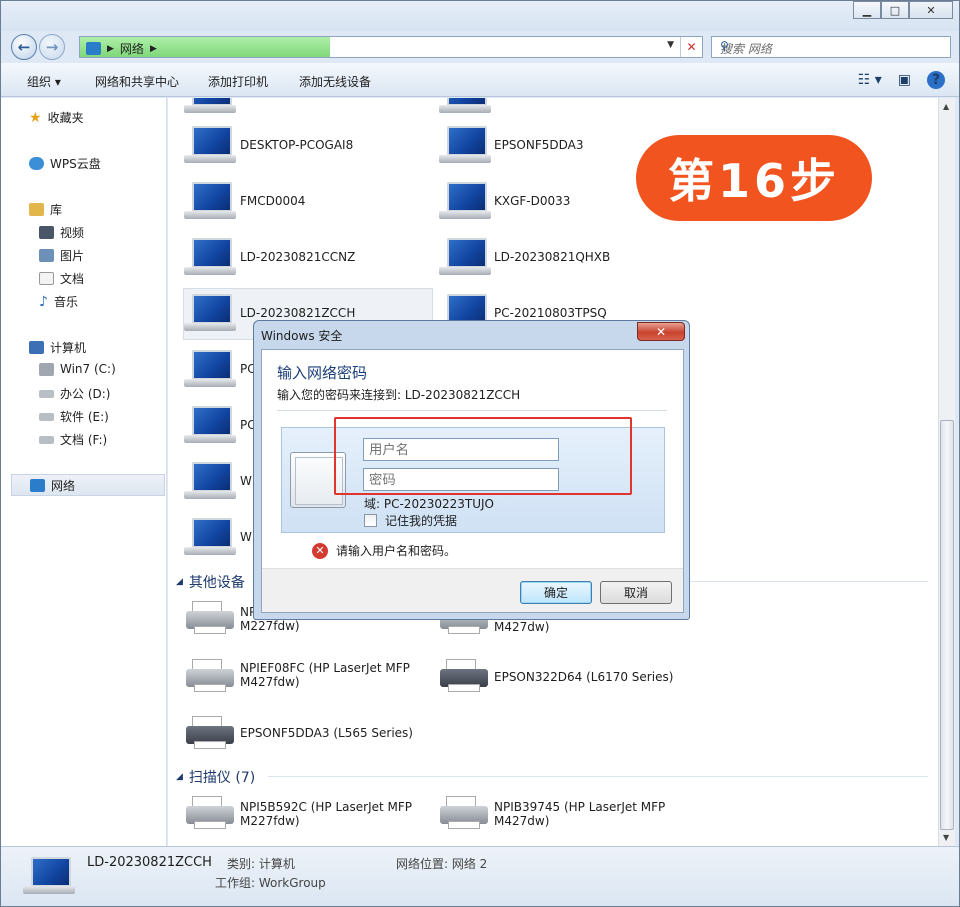 The width and height of the screenshot is (960, 907). Describe the element at coordinates (297, 257) in the screenshot. I see `computer-item: LD-20230821CCNZ` at that location.